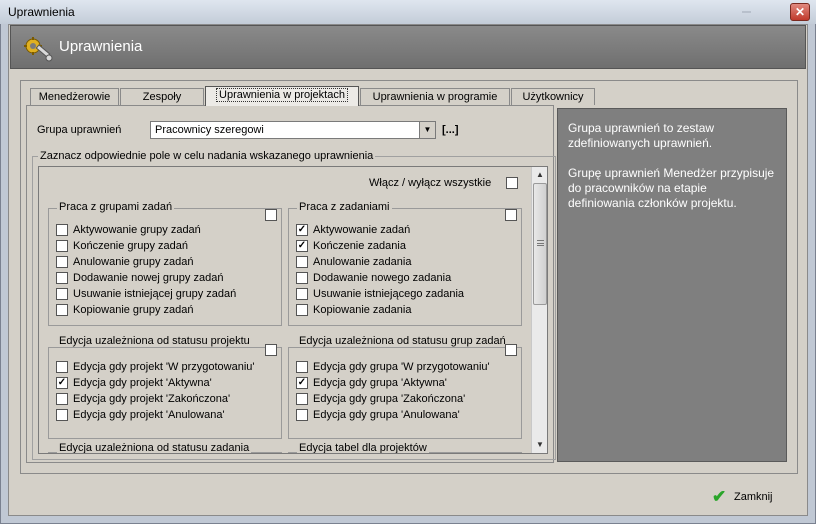  What do you see at coordinates (149, 415) in the screenshot?
I see `permission-label: Edycja gdy projekt 'Anulowana'` at bounding box center [149, 415].